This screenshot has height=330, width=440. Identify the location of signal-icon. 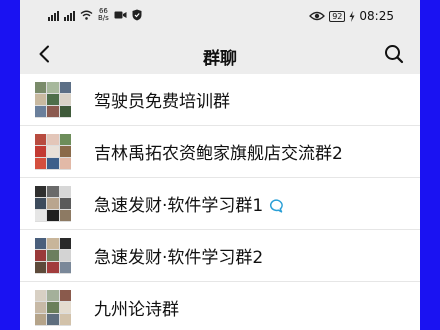
(53, 15).